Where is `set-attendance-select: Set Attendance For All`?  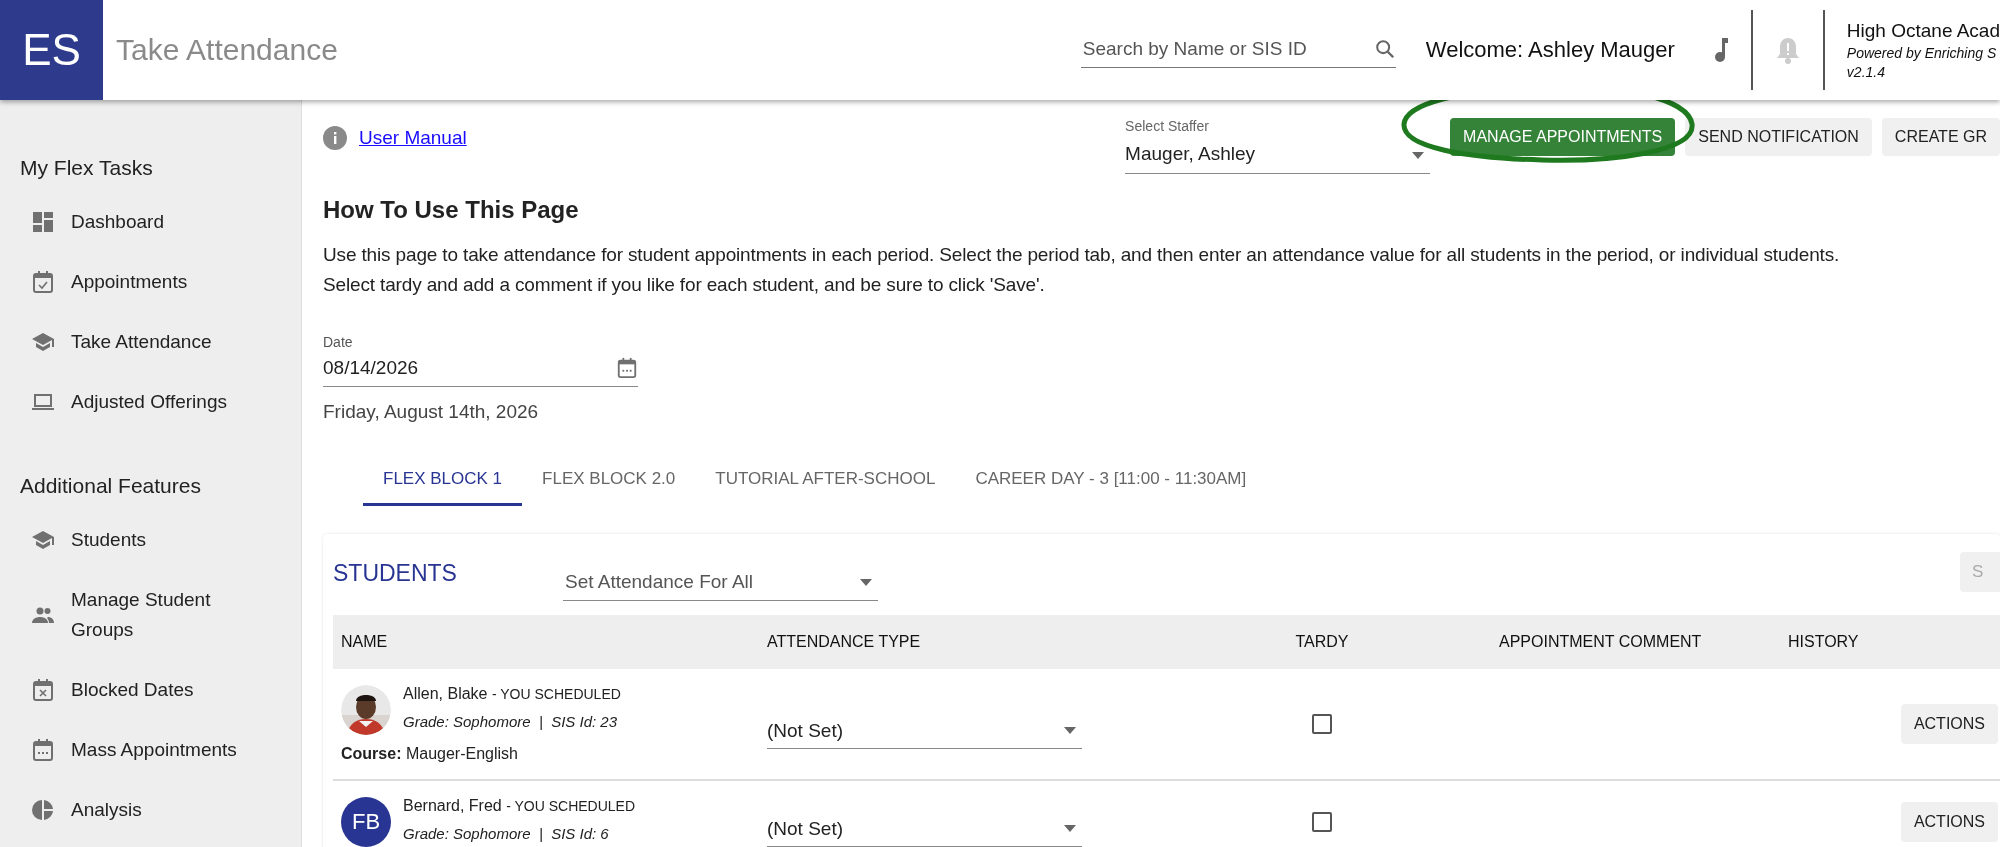 set-attendance-select: Set Attendance For All is located at coordinates (695, 582).